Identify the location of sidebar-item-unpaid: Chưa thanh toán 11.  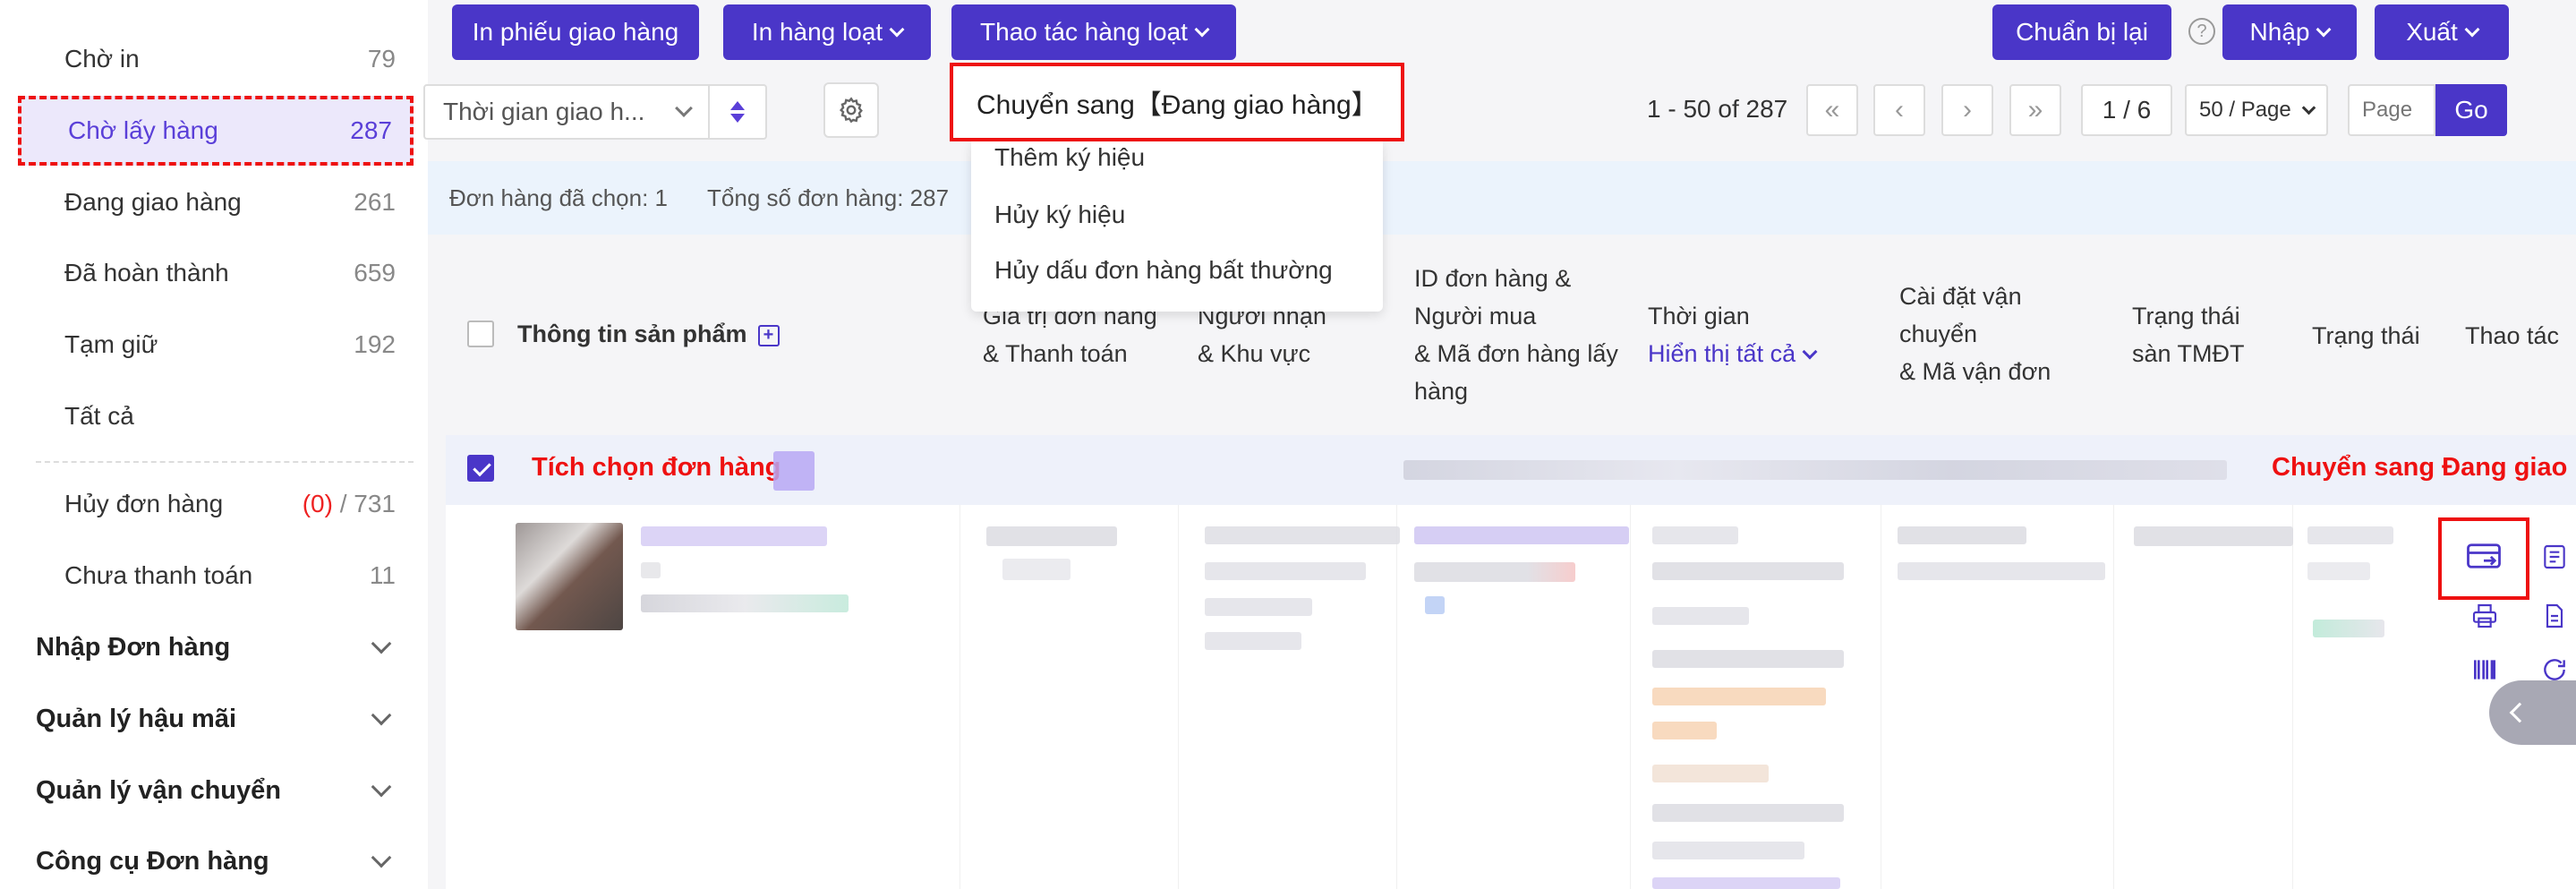
(230, 576).